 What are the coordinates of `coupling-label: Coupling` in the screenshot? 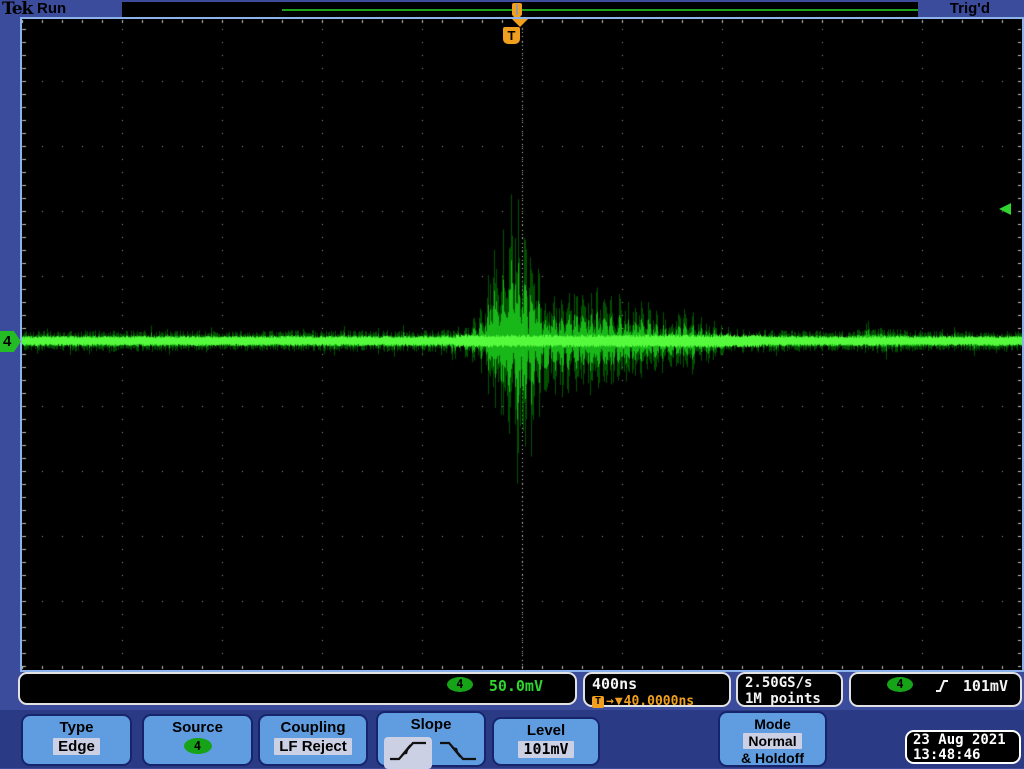 It's located at (313, 727).